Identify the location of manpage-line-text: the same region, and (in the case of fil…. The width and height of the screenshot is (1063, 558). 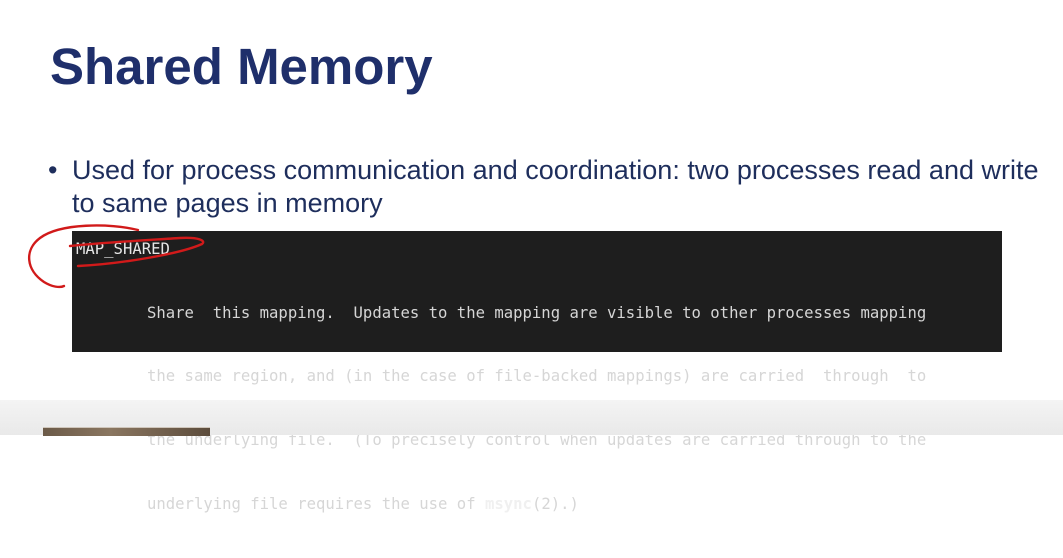
(537, 376).